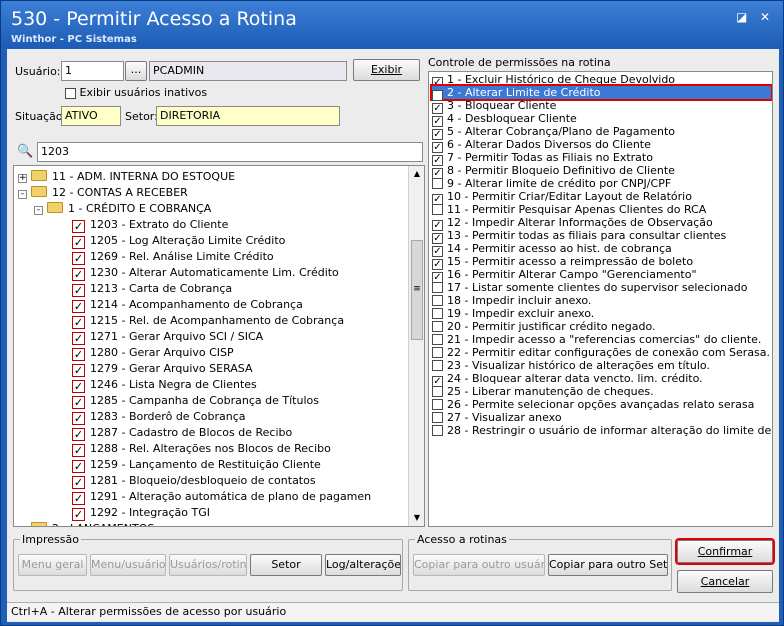  Describe the element at coordinates (543, 326) in the screenshot. I see `permission-item: 20 - Permitir justificar crédito negado.` at that location.